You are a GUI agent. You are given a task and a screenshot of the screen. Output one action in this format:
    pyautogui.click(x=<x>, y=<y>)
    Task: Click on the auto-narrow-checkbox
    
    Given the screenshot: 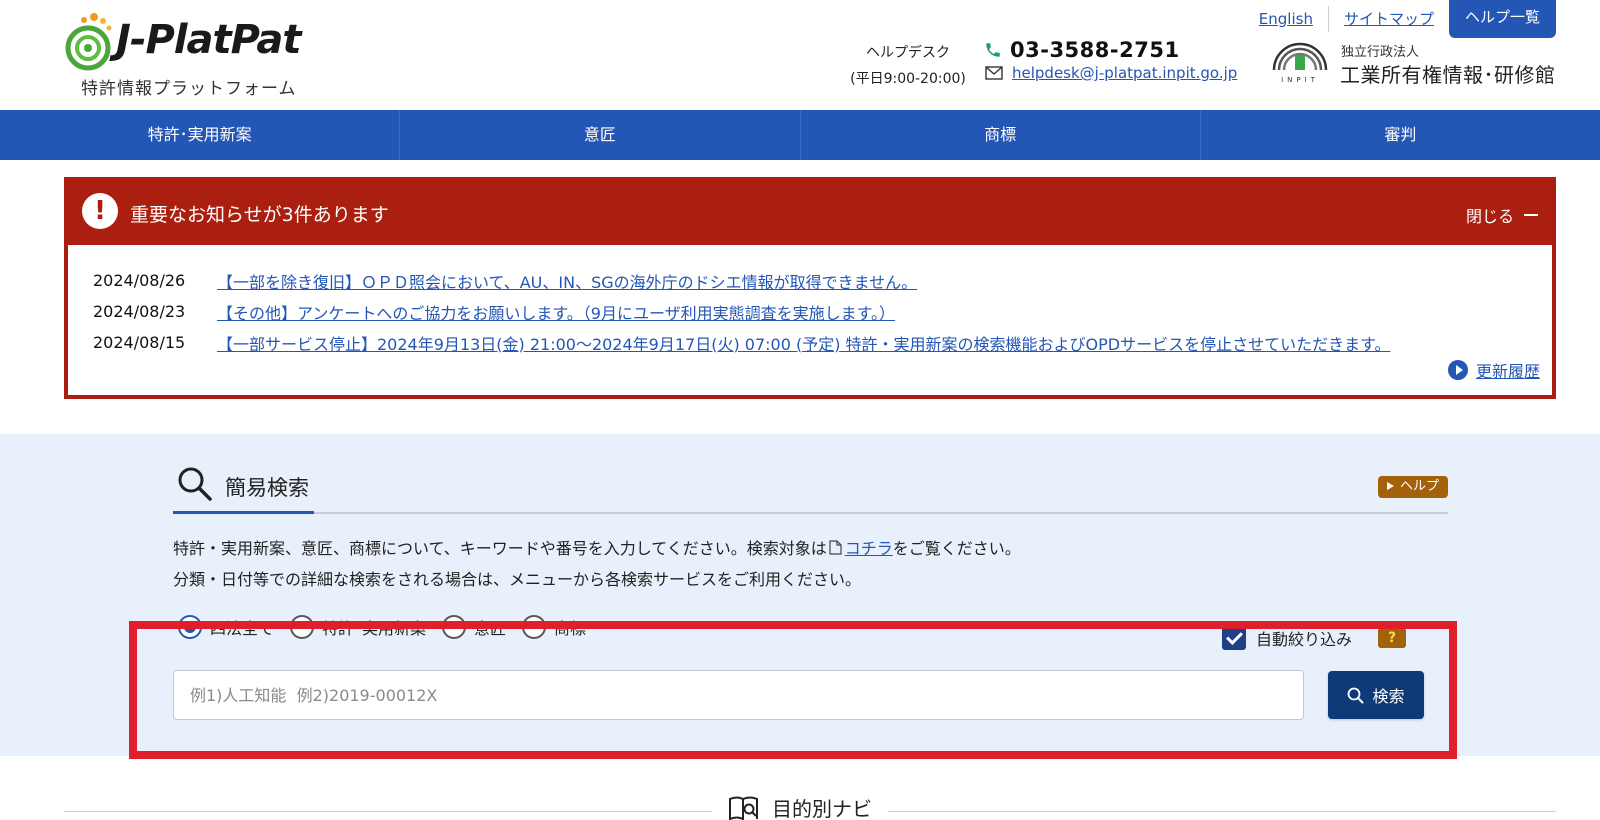 What is the action you would take?
    pyautogui.click(x=1234, y=638)
    